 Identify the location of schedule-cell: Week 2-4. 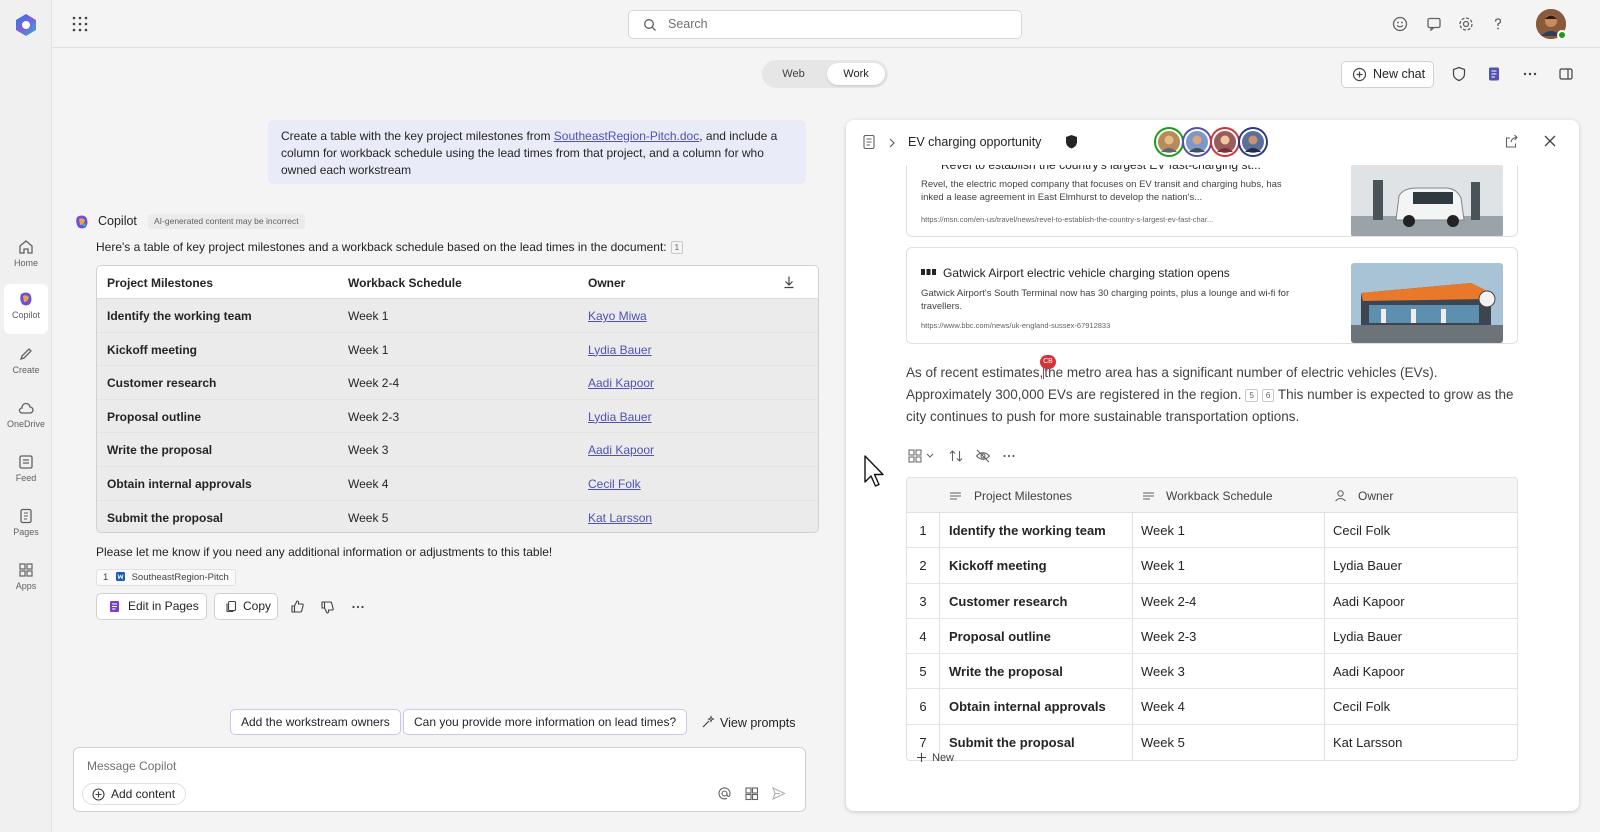
(1168, 601).